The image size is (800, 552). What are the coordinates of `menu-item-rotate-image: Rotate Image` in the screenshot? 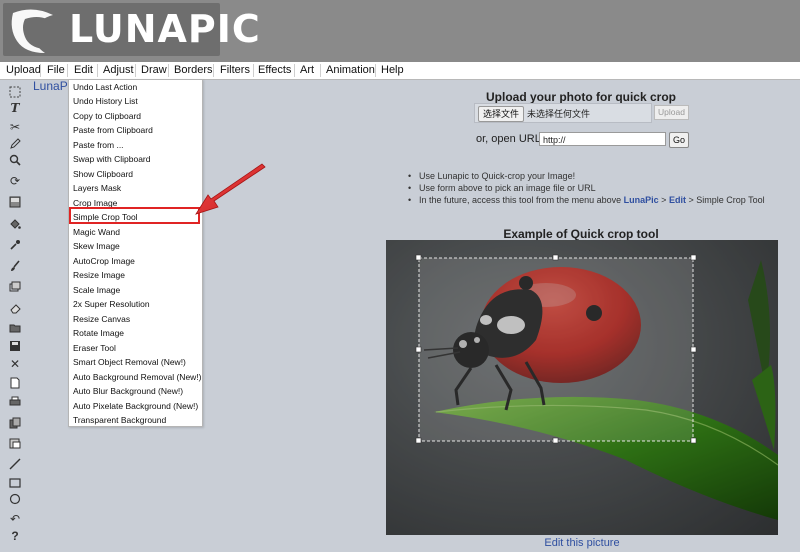 It's located at (98, 333).